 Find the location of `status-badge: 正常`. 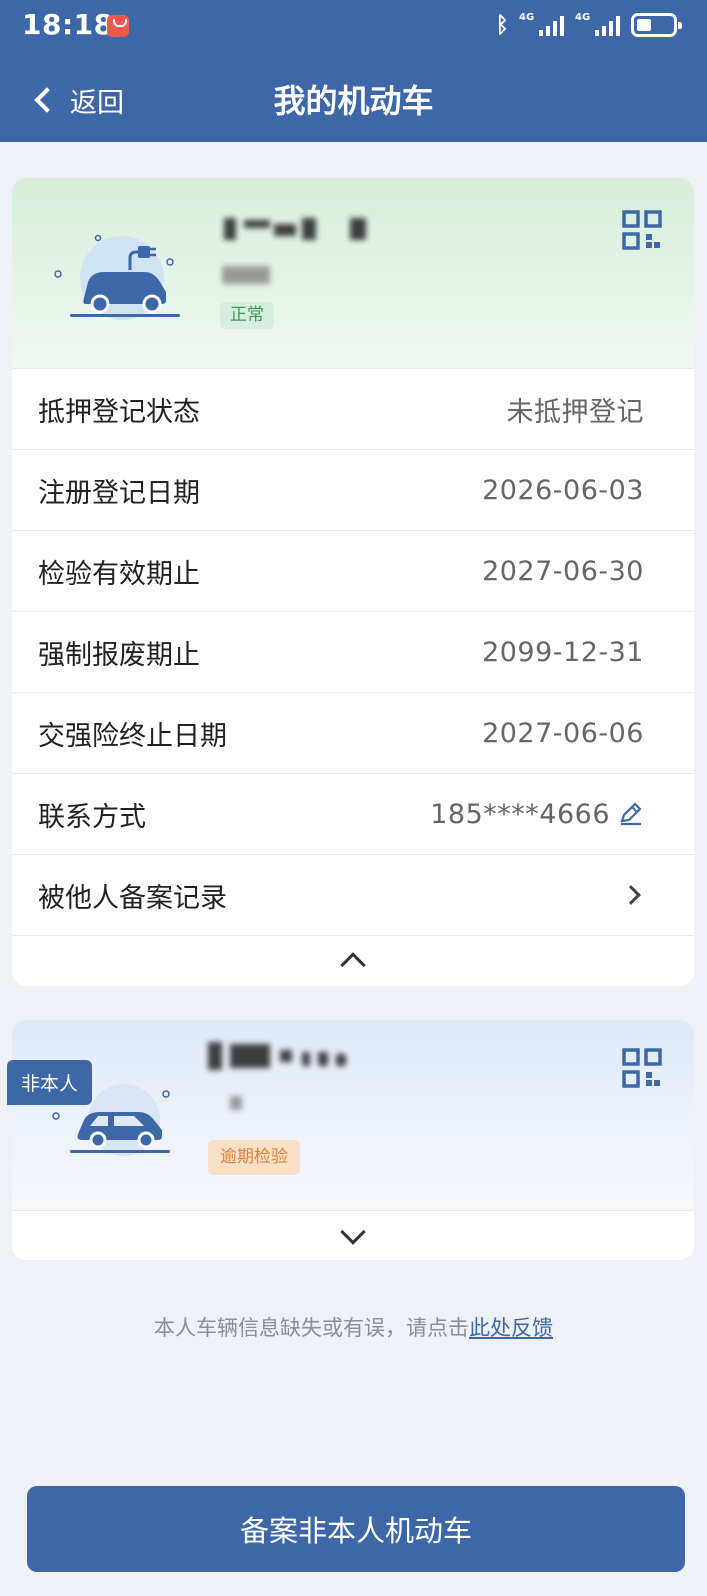

status-badge: 正常 is located at coordinates (247, 315).